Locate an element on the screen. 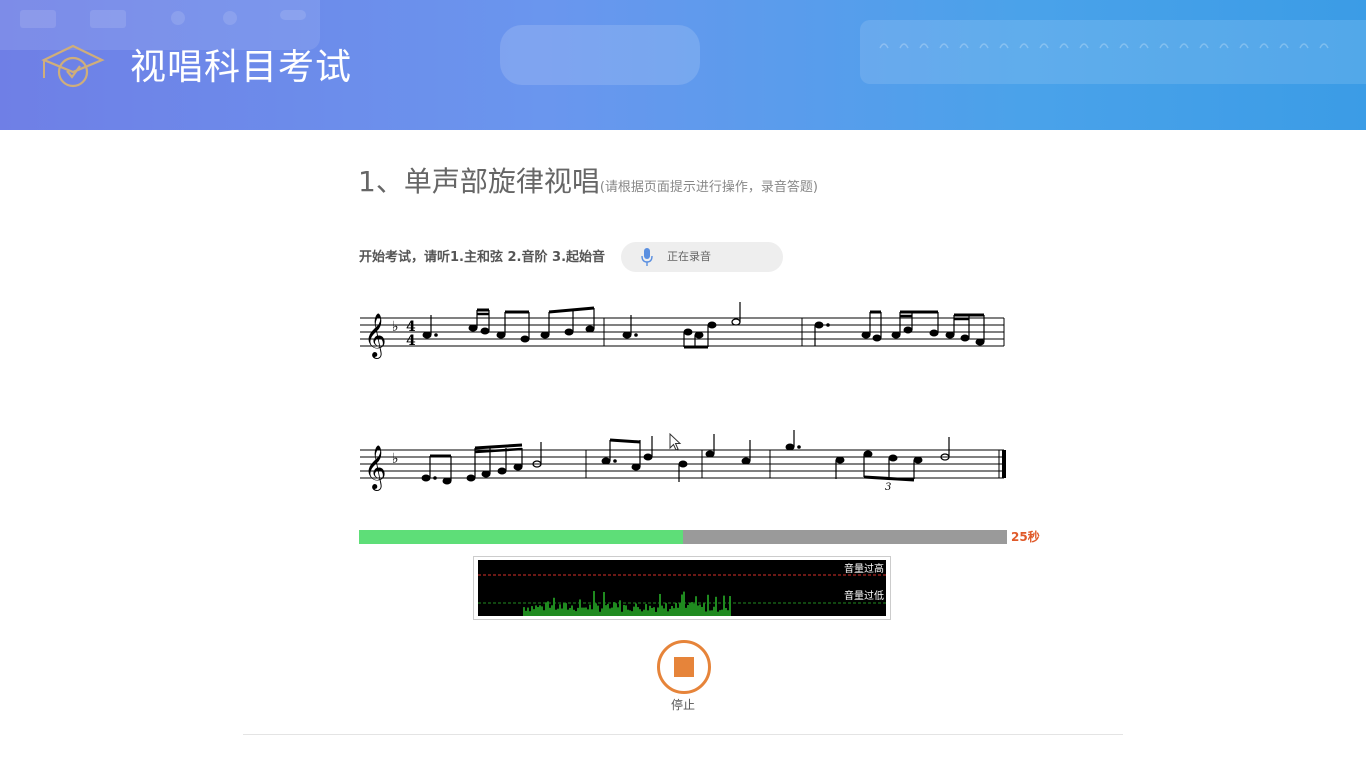  question-title: 1、单声部旋律视唱(请根据页面提示进行操作，录音答题) is located at coordinates (588, 185).